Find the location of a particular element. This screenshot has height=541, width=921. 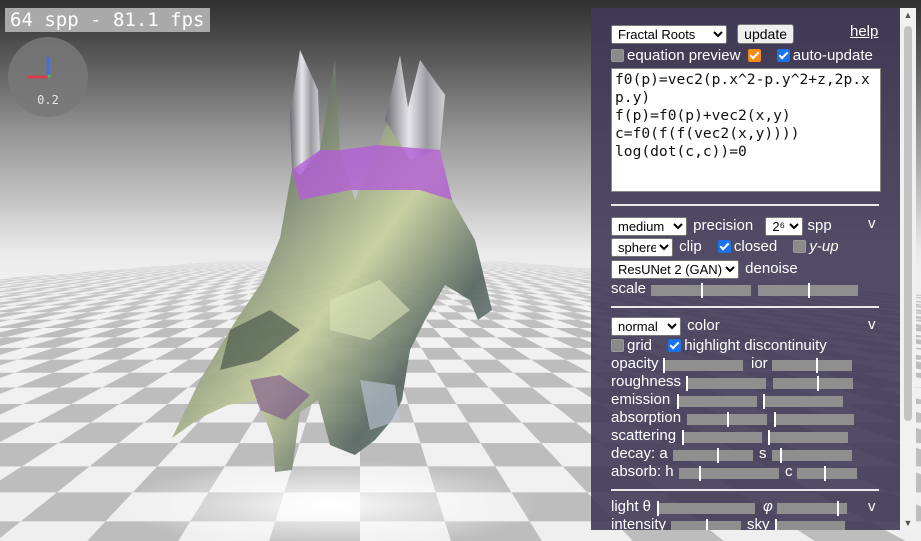

color-label: color is located at coordinates (703, 325).